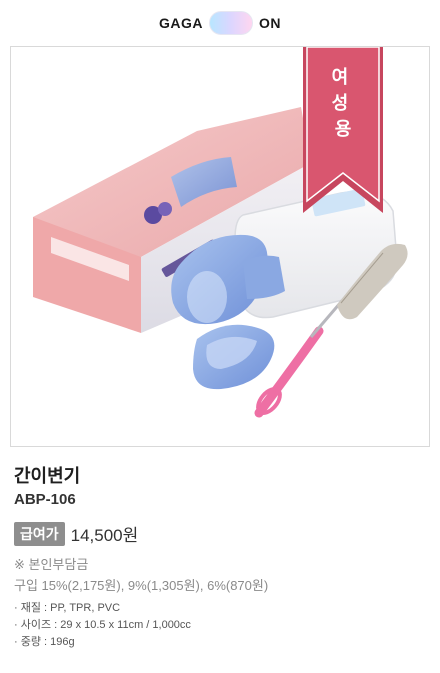  What do you see at coordinates (343, 129) in the screenshot?
I see `ribbon-char-3: 용` at bounding box center [343, 129].